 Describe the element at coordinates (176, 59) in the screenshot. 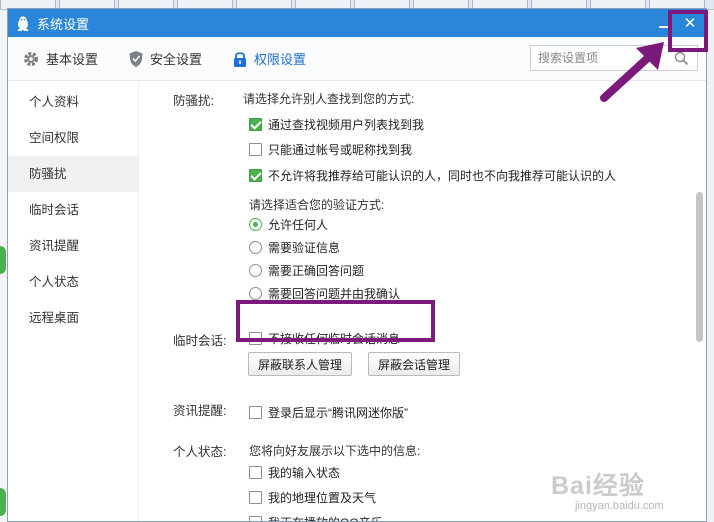

I see `tab-security-settings-label: 安全设置` at that location.